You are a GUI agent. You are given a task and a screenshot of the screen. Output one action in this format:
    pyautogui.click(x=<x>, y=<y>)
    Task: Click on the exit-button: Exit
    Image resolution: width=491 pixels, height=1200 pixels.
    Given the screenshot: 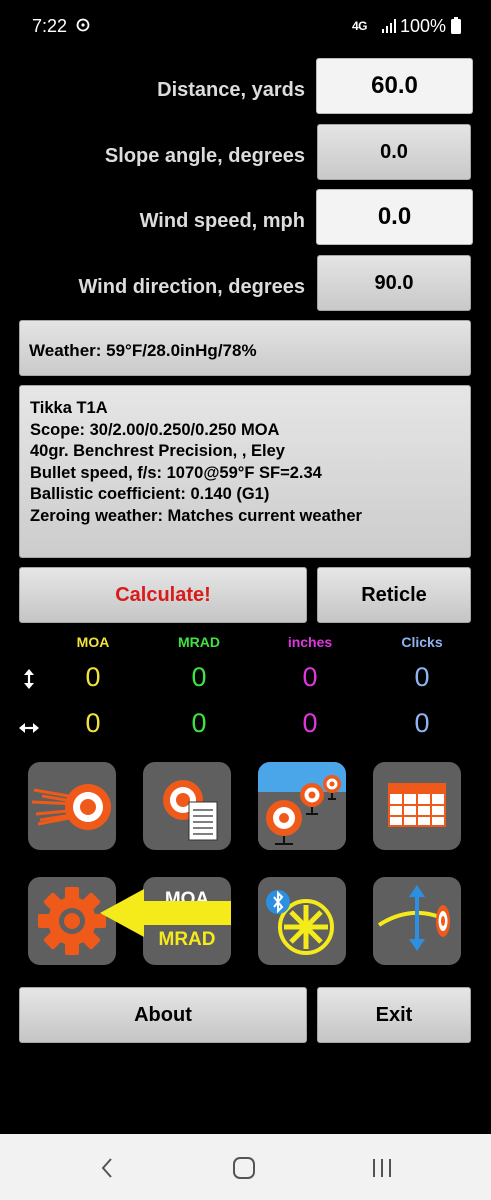 What is the action you would take?
    pyautogui.click(x=394, y=1015)
    